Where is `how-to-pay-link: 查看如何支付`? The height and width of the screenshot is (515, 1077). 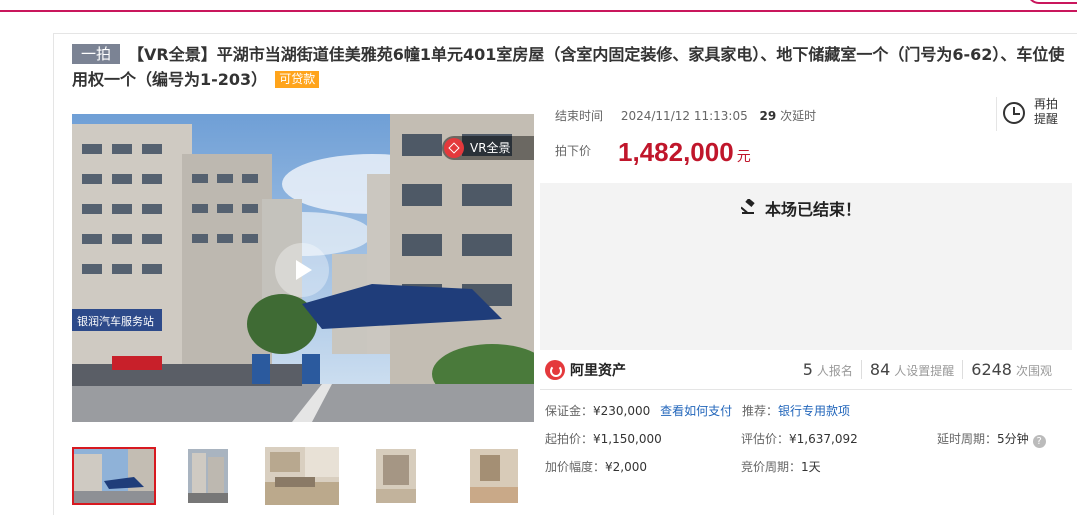
how-to-pay-link: 查看如何支付 is located at coordinates (696, 411).